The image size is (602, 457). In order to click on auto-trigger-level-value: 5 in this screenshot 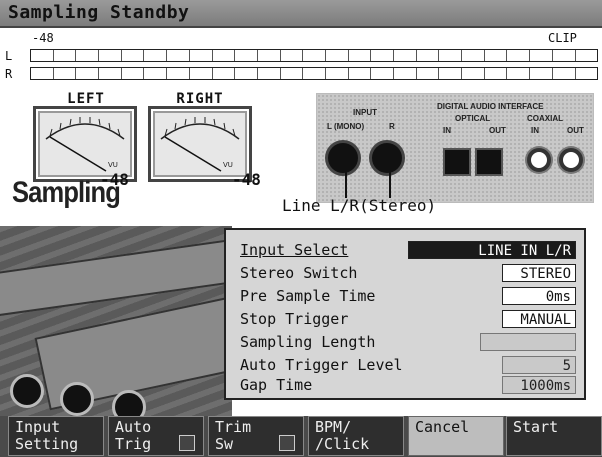, I will do `click(539, 365)`.